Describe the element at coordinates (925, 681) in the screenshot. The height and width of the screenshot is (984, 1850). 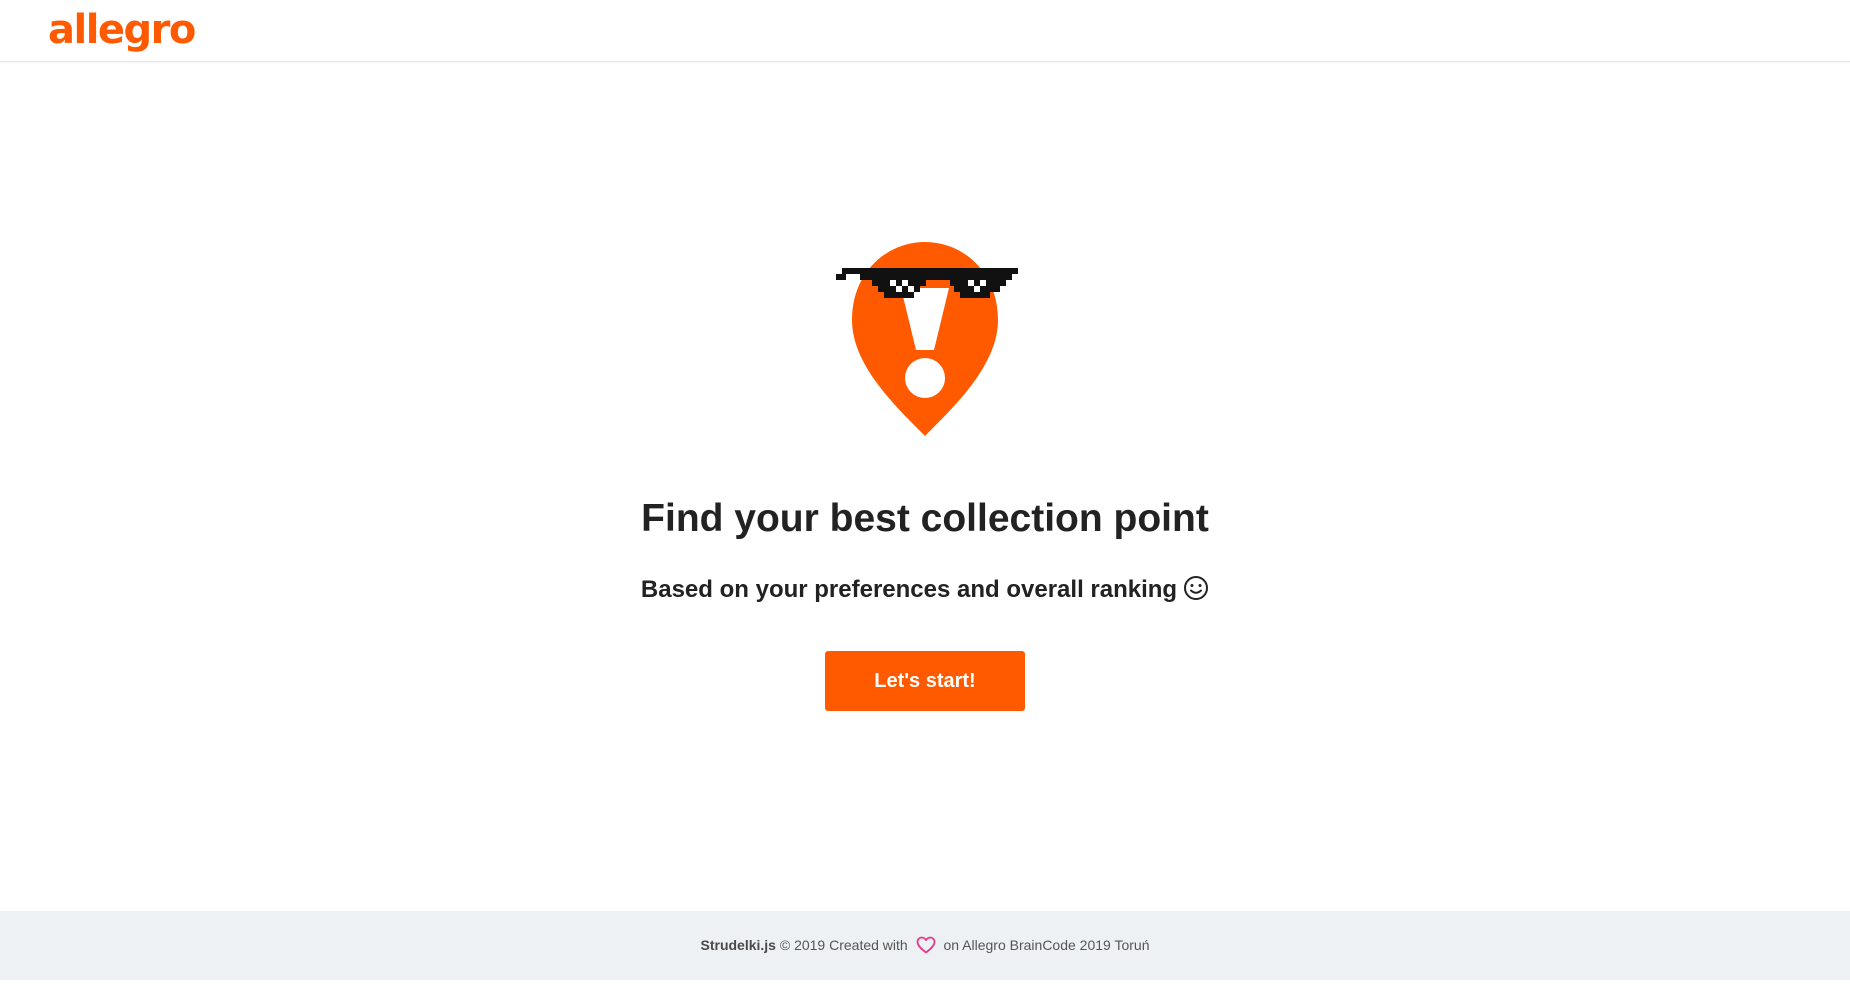
I see `lets-start-button: Let's start!` at that location.